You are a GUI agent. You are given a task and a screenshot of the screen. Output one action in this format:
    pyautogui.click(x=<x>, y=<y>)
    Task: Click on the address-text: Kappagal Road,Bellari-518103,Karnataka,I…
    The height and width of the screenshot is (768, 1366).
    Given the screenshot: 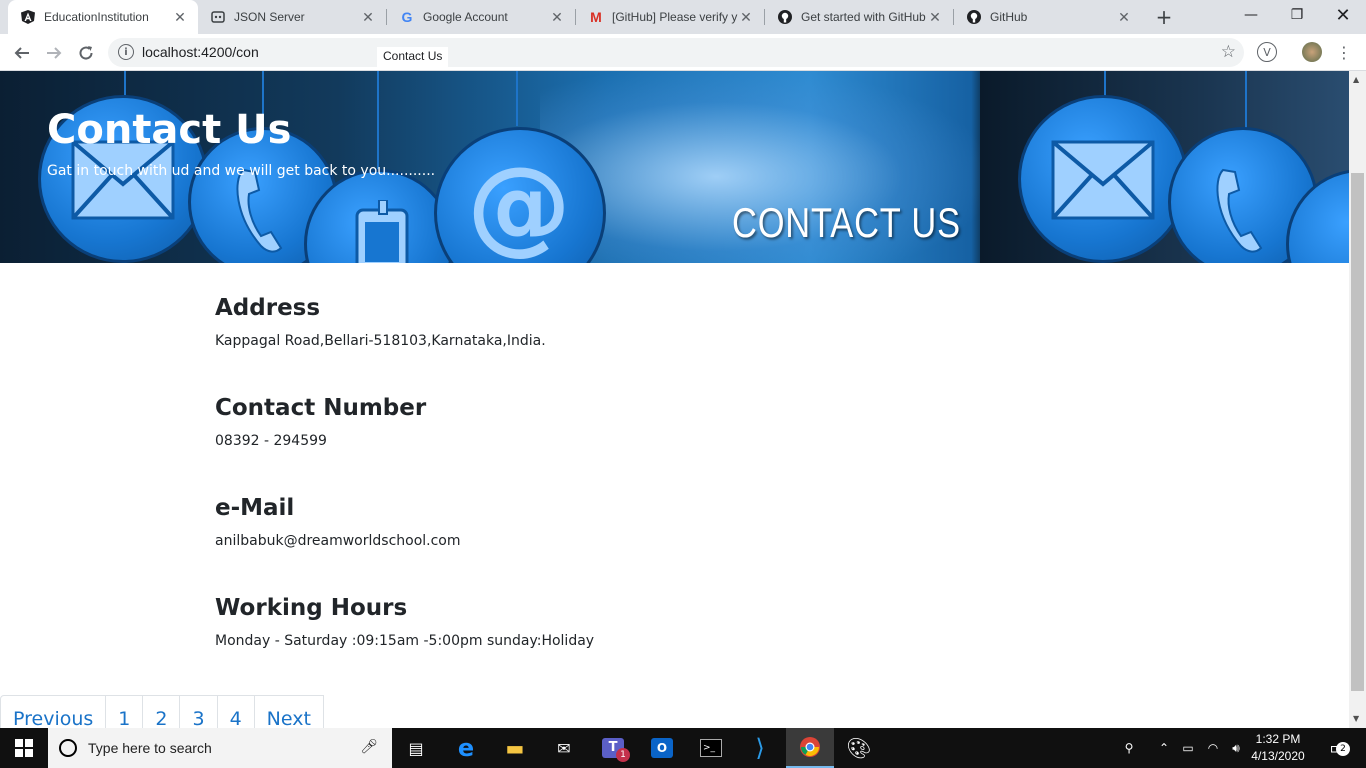 What is the action you would take?
    pyautogui.click(x=380, y=341)
    